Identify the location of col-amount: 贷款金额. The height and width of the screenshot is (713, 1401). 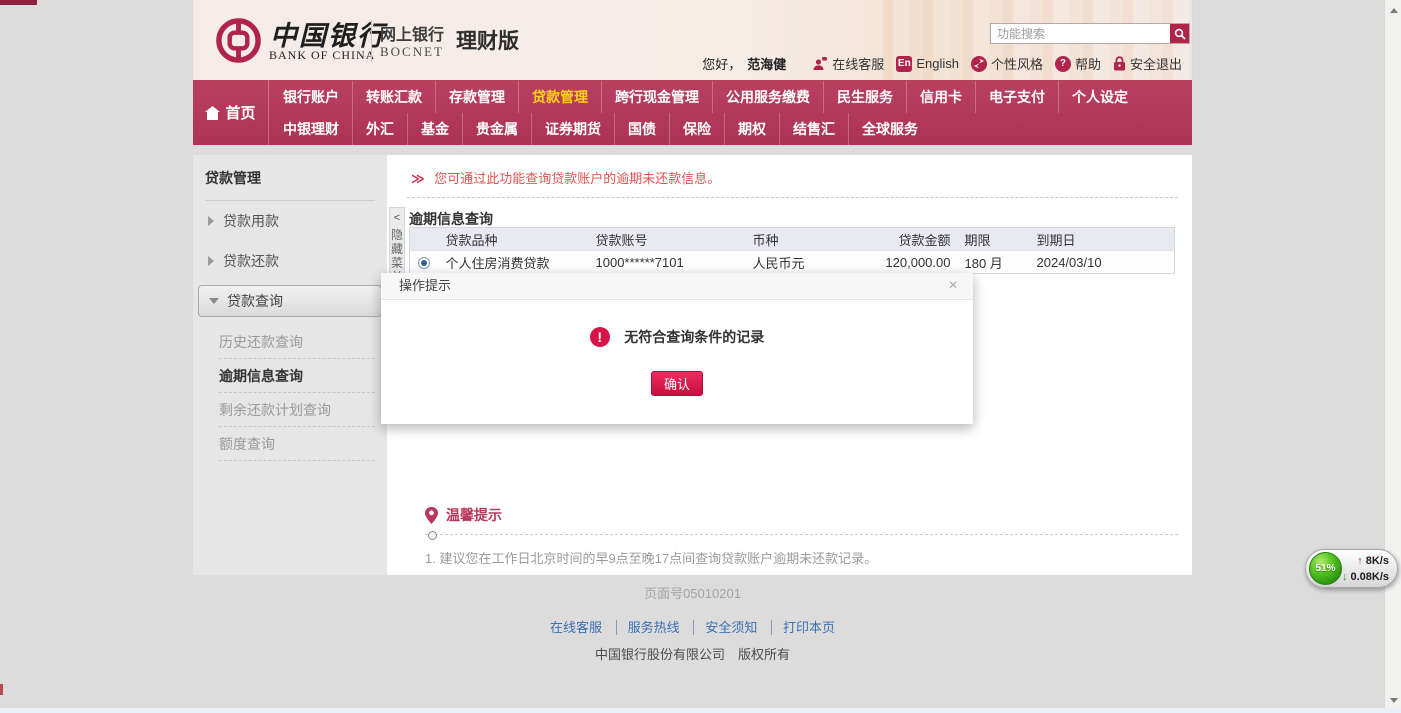
(899, 239).